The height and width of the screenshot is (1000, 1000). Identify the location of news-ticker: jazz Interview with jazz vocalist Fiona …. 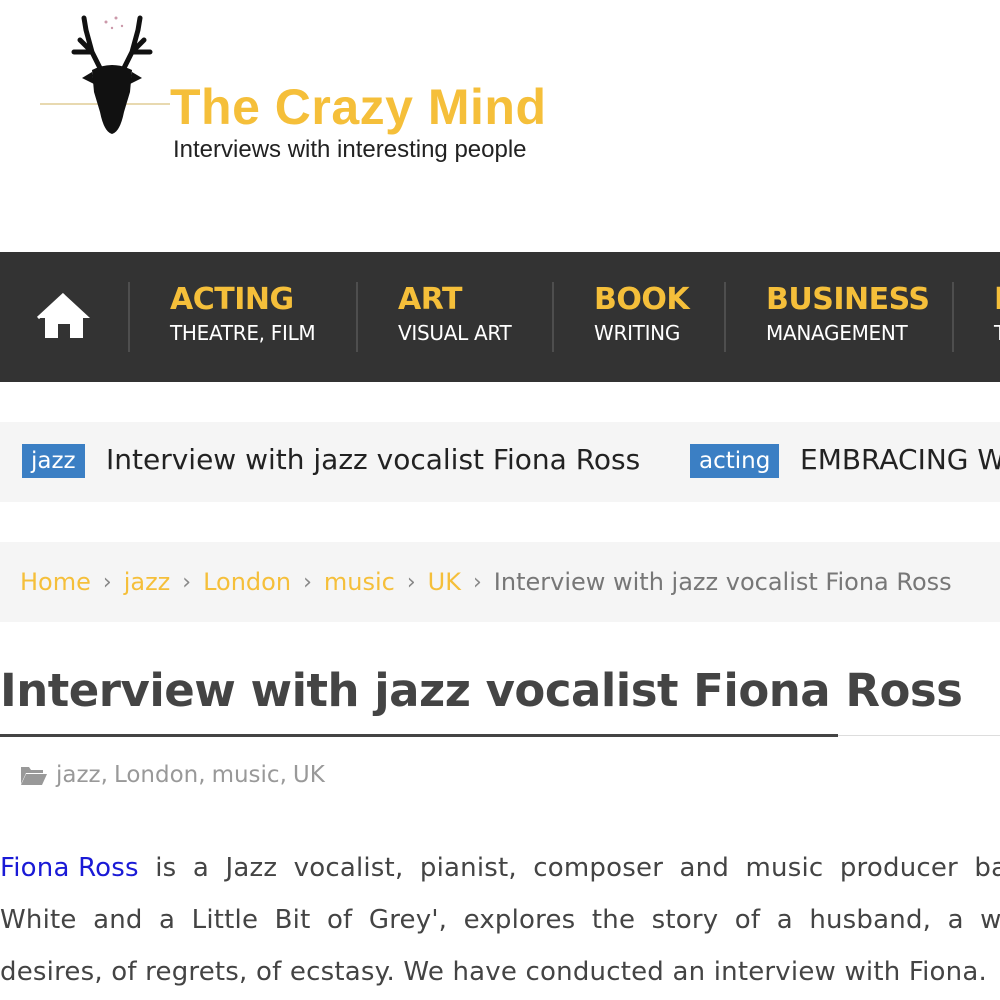
(500, 462).